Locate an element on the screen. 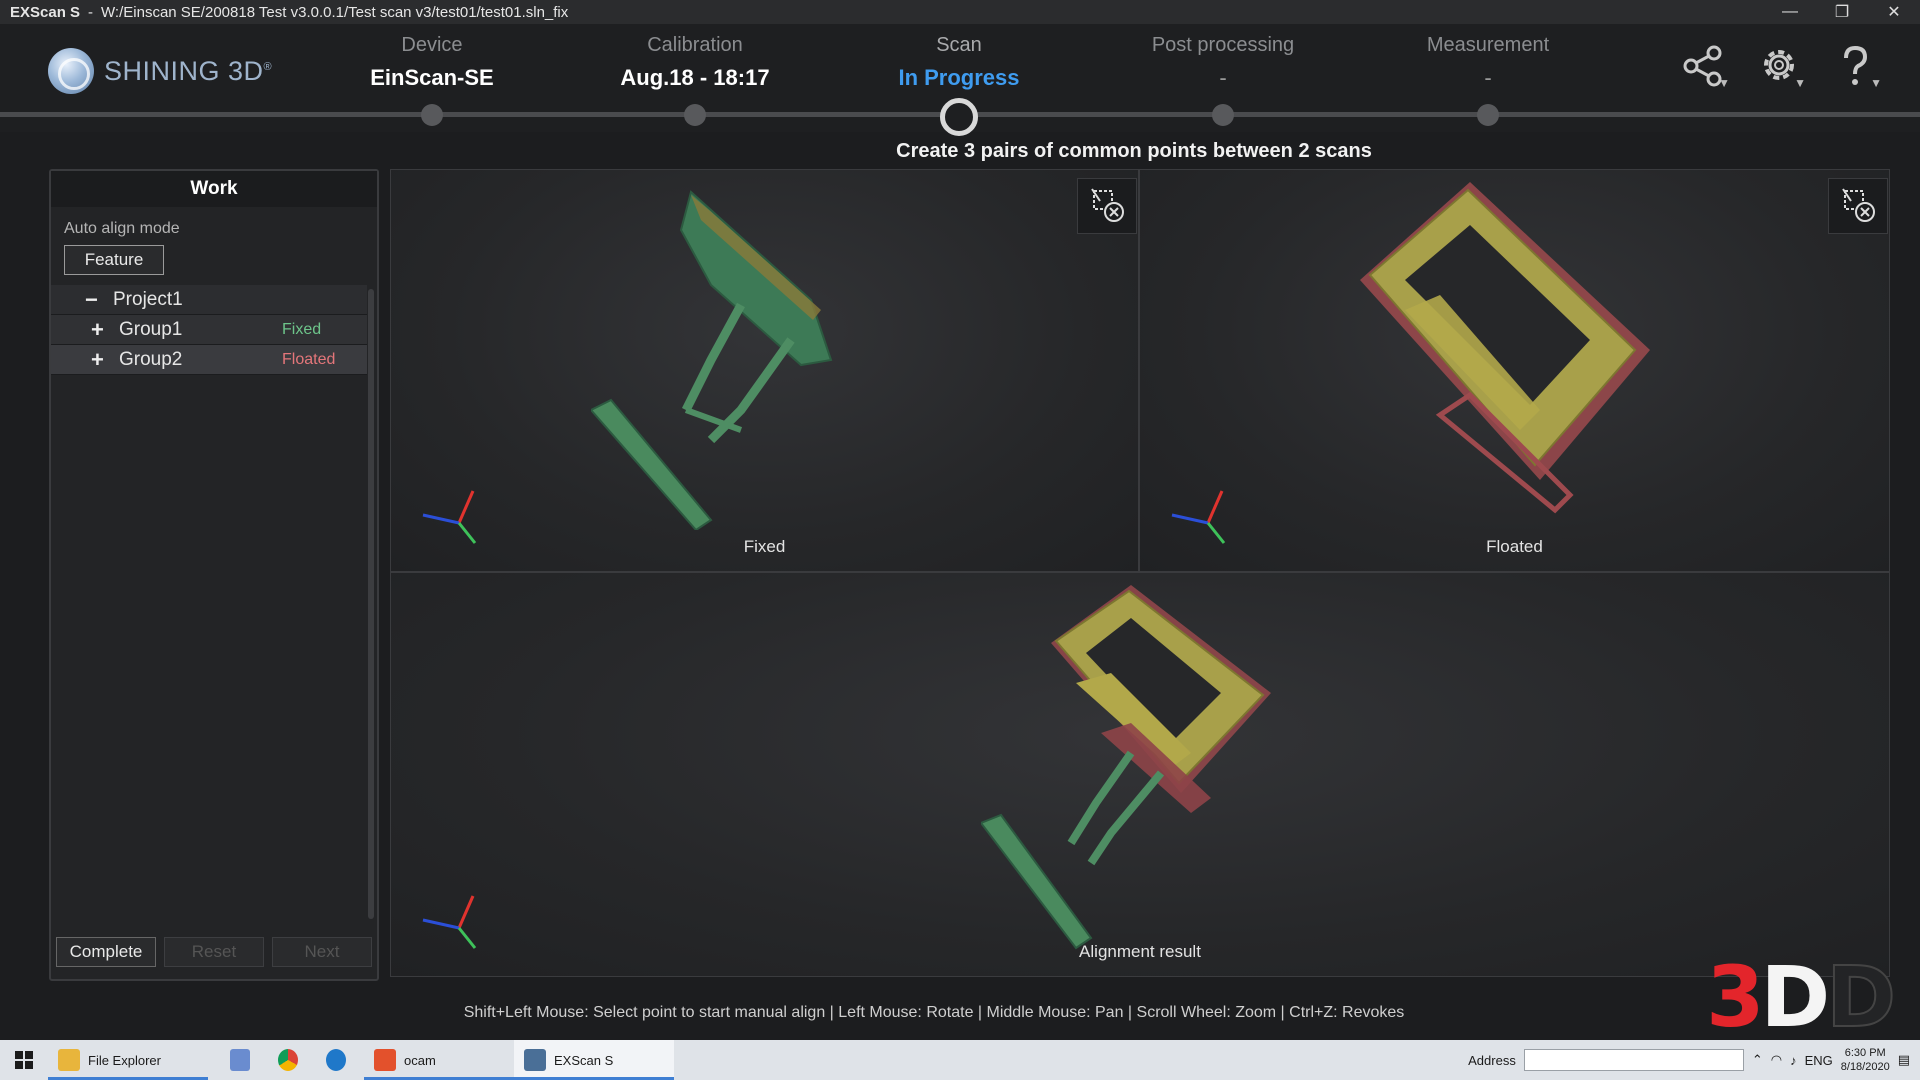 This screenshot has width=1920, height=1080. app-name: EXScan S is located at coordinates (45, 12).